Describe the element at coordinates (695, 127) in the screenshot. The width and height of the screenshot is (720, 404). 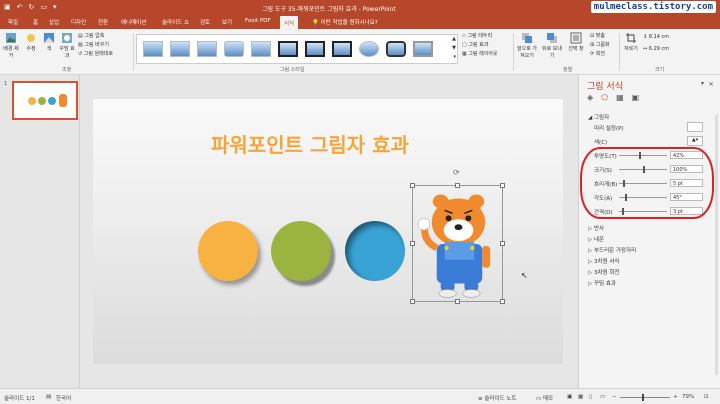
I see `preset-dropdown` at that location.